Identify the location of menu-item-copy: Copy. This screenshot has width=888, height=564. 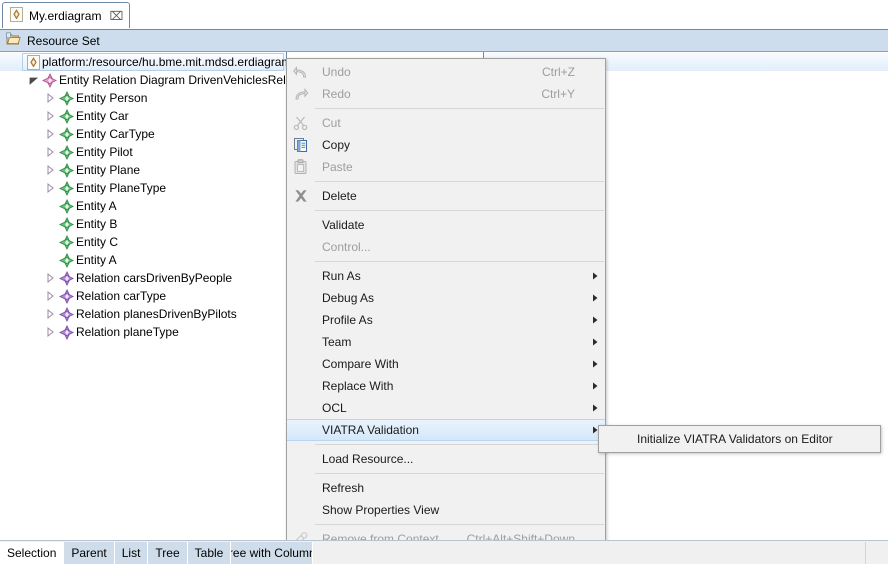
(446, 145).